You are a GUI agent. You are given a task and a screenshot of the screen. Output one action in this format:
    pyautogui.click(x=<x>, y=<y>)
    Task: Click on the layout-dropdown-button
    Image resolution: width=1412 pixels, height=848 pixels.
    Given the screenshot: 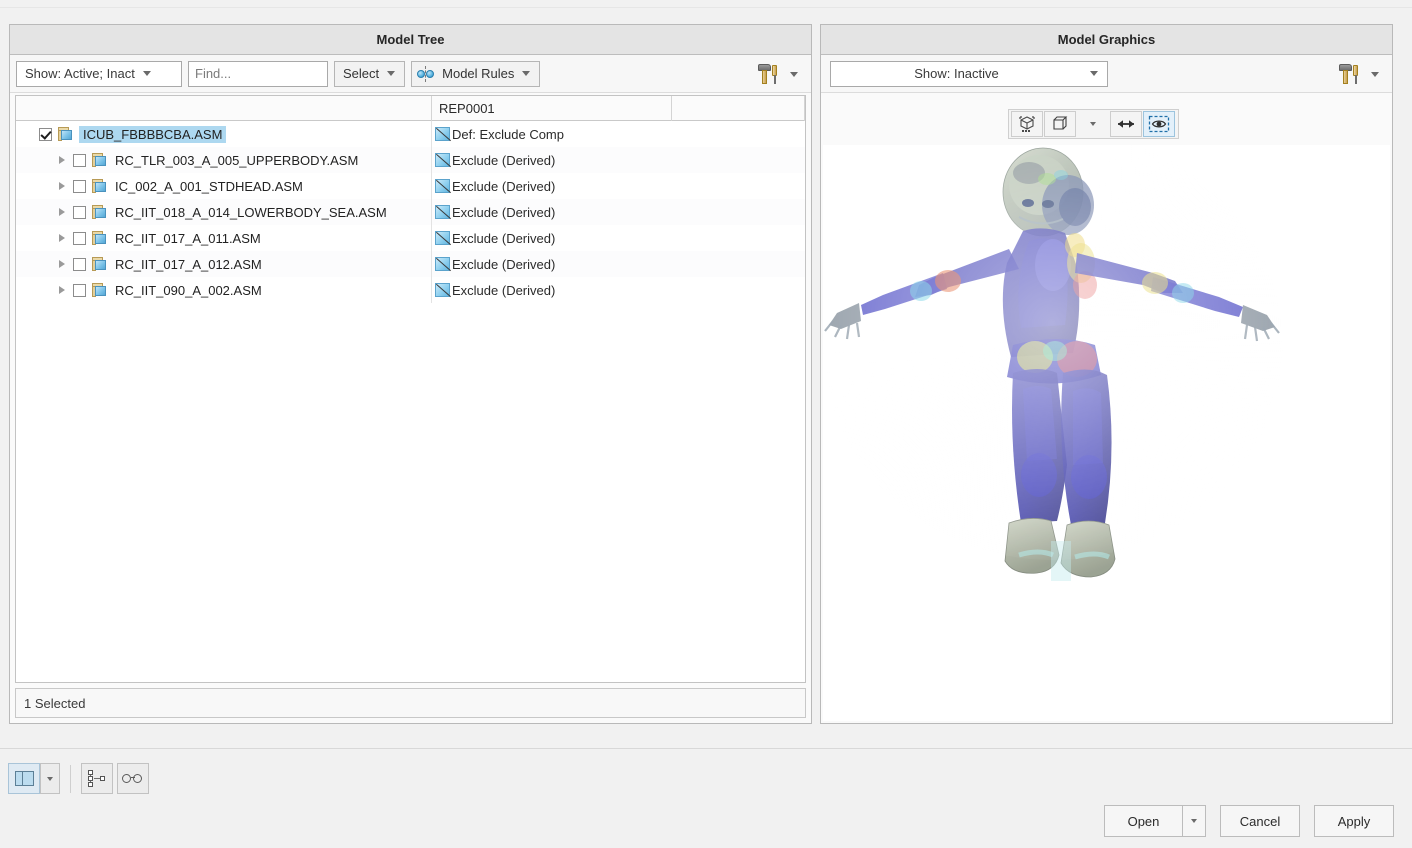 What is the action you would take?
    pyautogui.click(x=50, y=778)
    